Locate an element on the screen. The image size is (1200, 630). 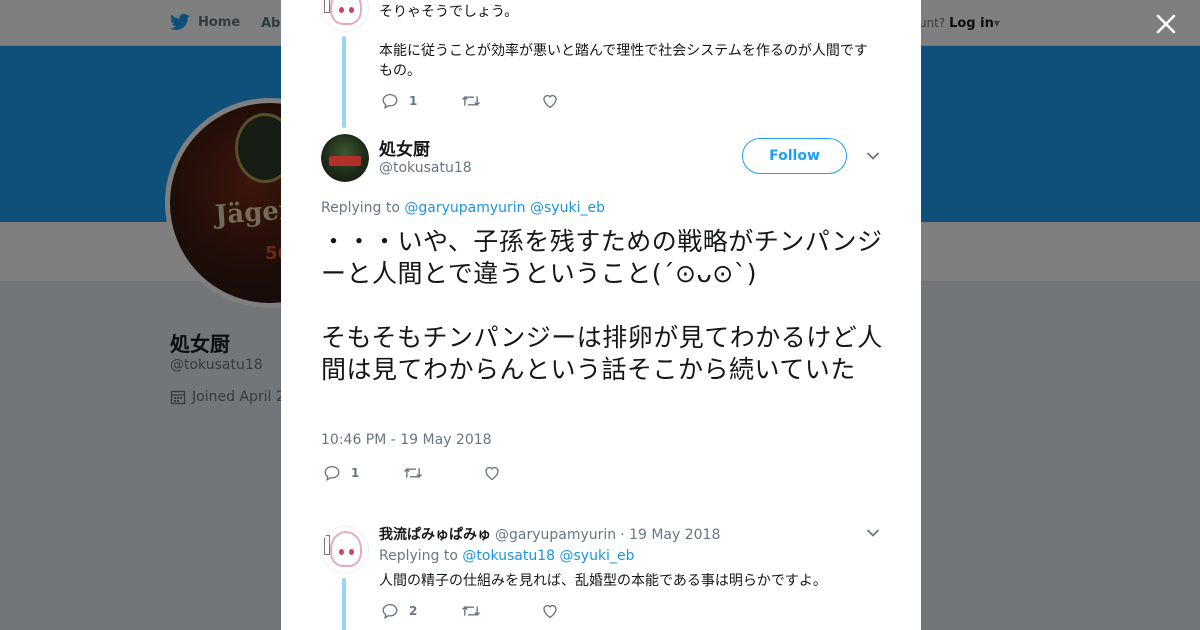
next-tweet-date: · 19 May 2018 is located at coordinates (670, 535).